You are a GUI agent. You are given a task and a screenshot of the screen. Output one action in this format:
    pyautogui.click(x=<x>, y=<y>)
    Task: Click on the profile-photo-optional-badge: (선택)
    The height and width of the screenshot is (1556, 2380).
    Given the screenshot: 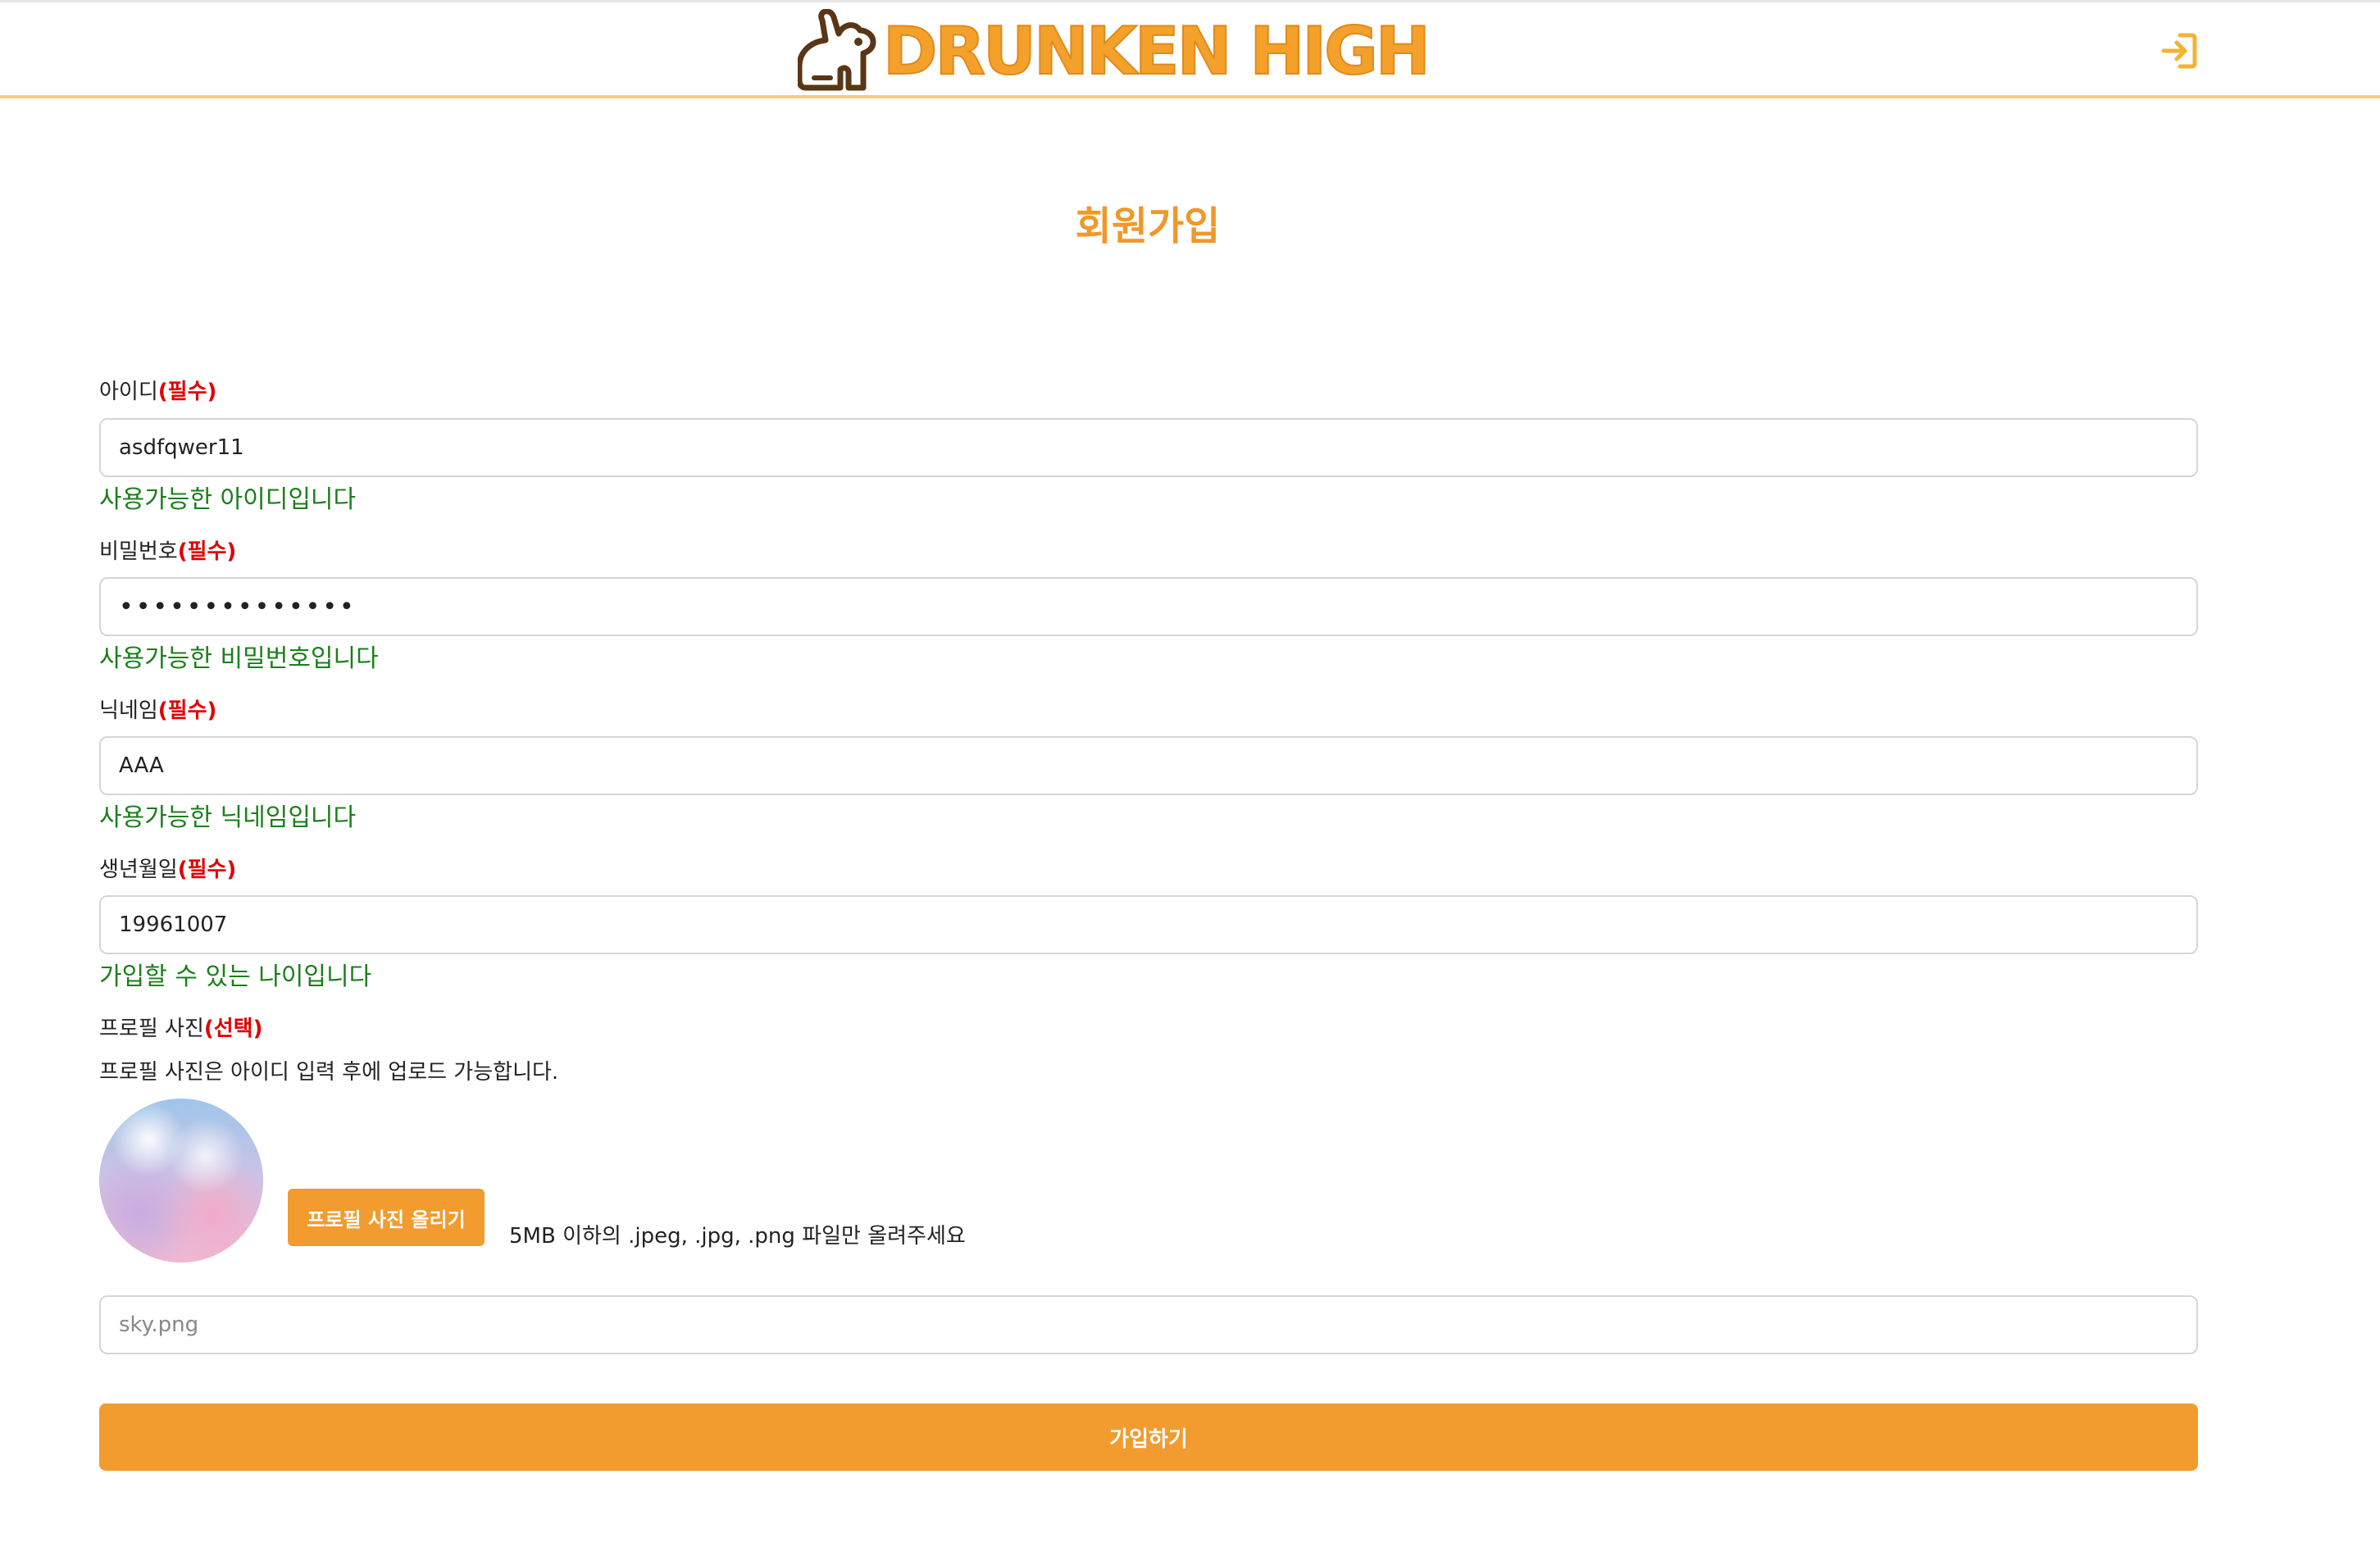 What is the action you would take?
    pyautogui.click(x=233, y=1029)
    